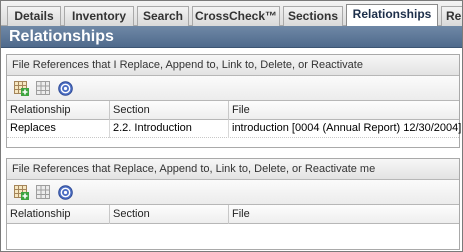 The width and height of the screenshot is (463, 252). I want to click on tab-inventory: Inventory, so click(99, 16).